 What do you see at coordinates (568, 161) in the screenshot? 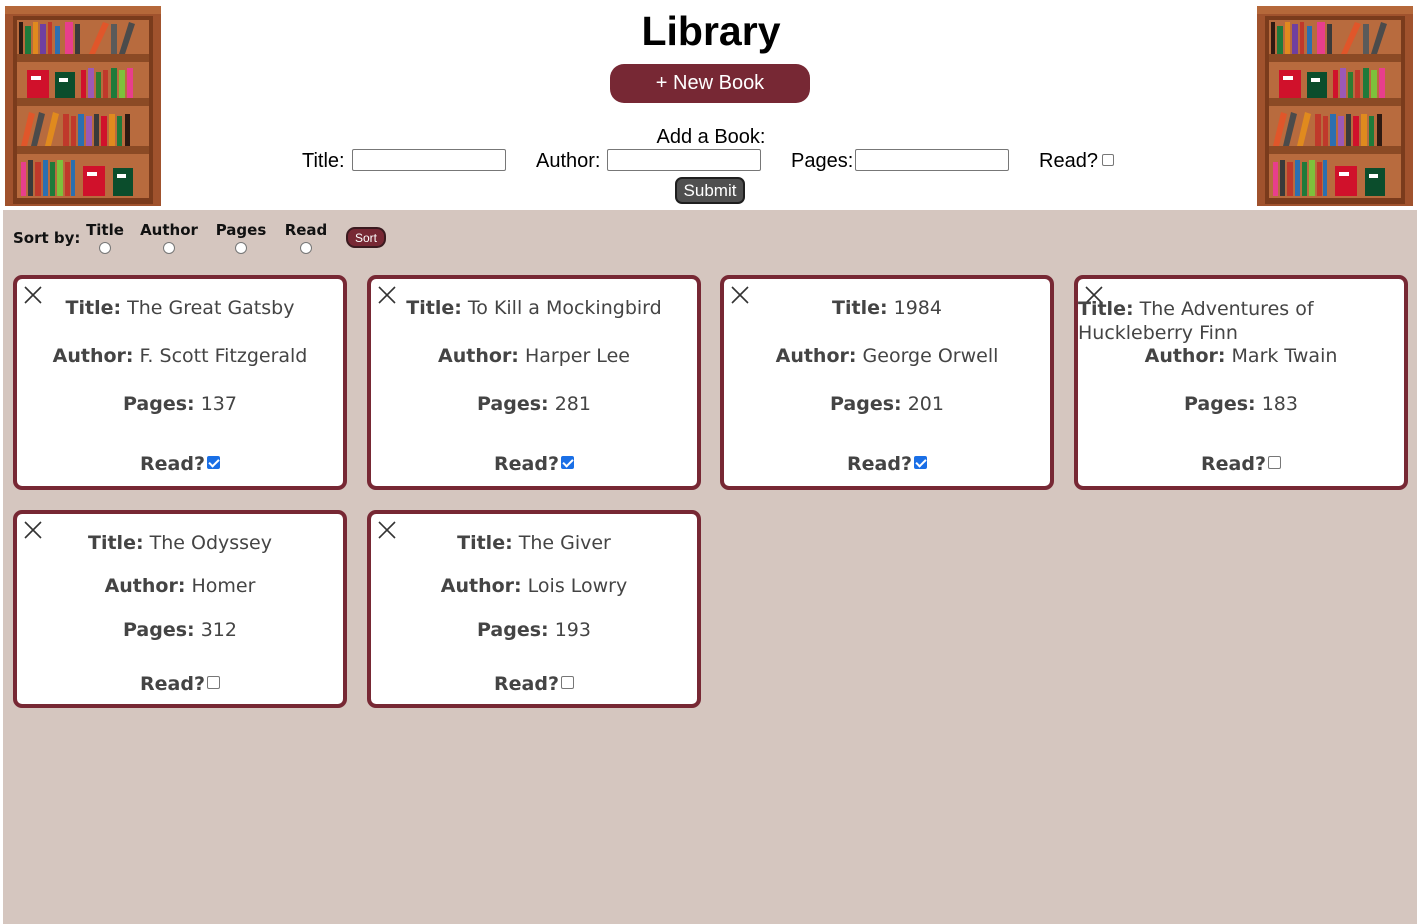
I see `author-field-label: Author:` at bounding box center [568, 161].